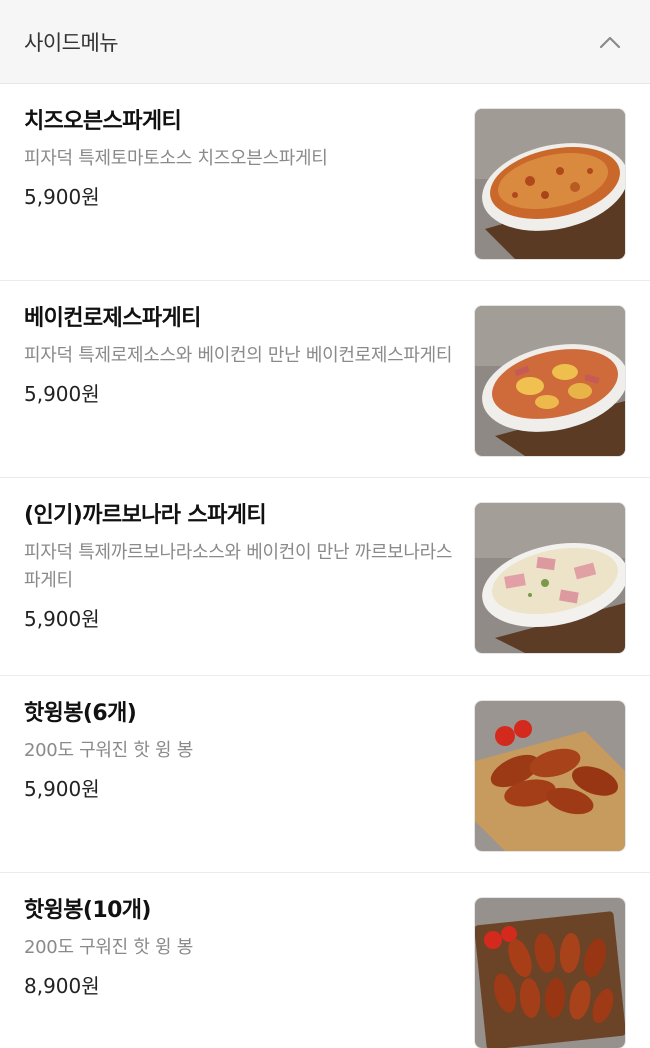 The image size is (650, 1048). What do you see at coordinates (176, 158) in the screenshot?
I see `menu-item-description: 피자덕 특제토마토소스 치즈오븐스파게티` at bounding box center [176, 158].